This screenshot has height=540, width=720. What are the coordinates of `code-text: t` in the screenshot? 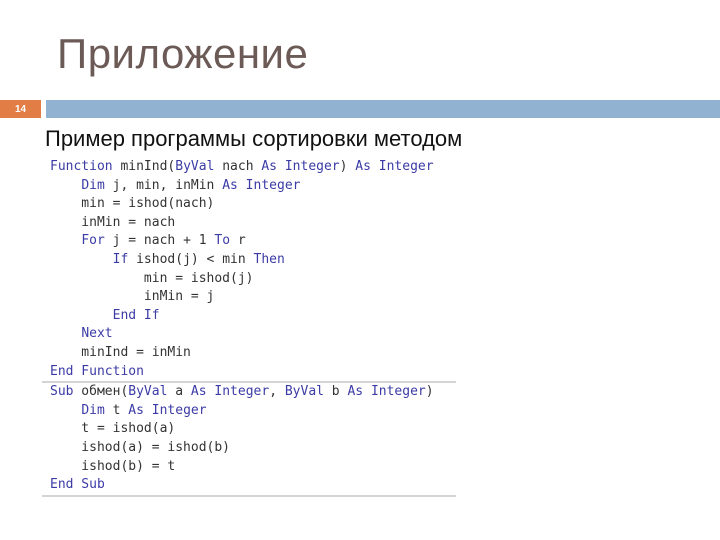 It's located at (116, 410).